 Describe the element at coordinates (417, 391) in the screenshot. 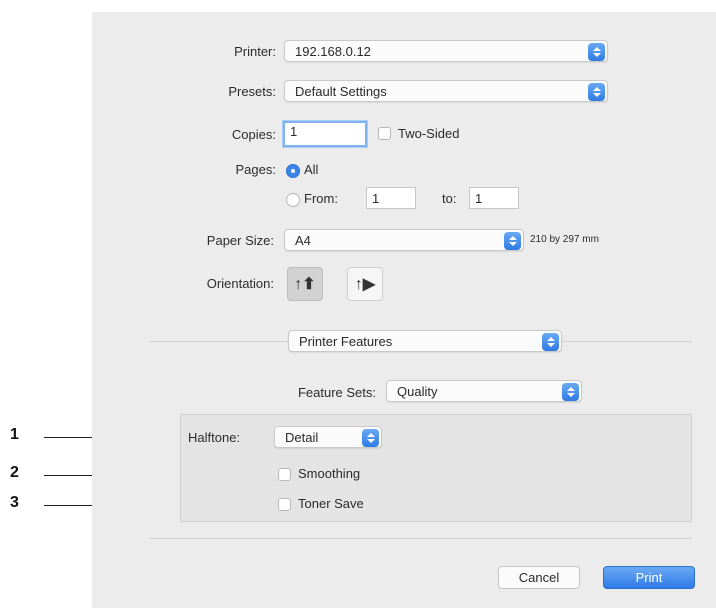

I see `feature-sets-value: Quality` at that location.